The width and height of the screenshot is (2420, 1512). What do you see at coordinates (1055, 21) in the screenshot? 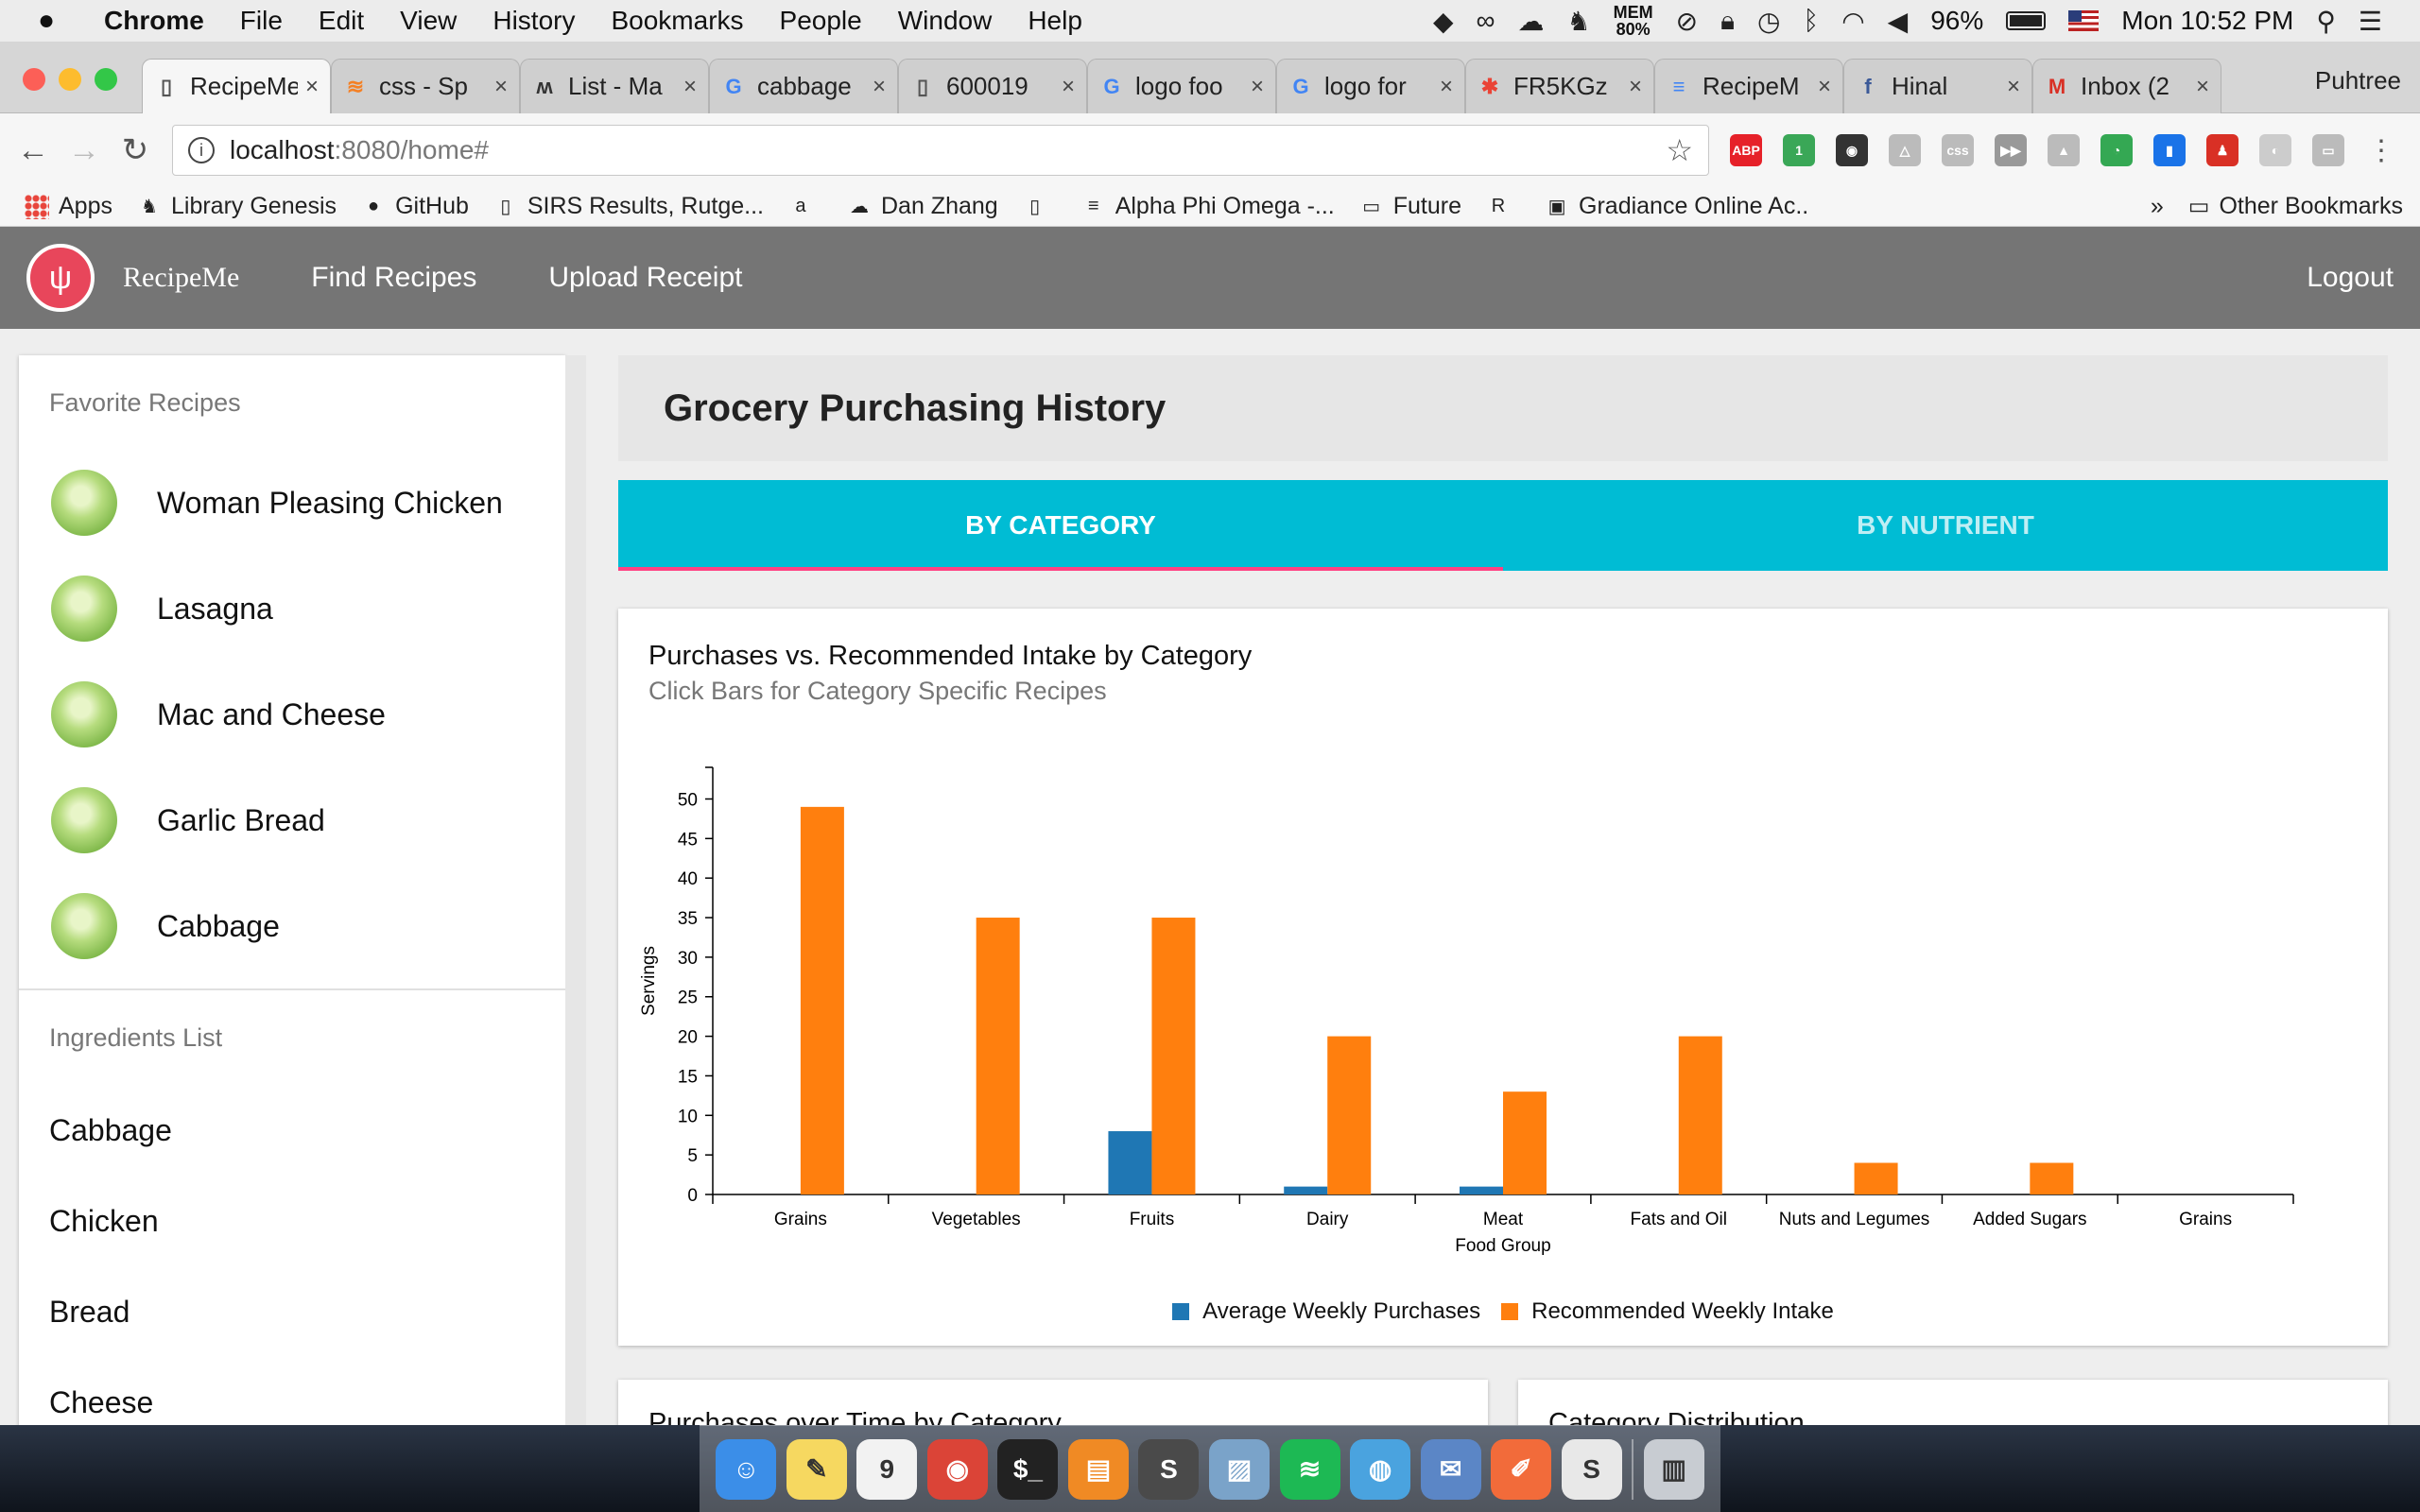
I see `menu-help: Help` at bounding box center [1055, 21].